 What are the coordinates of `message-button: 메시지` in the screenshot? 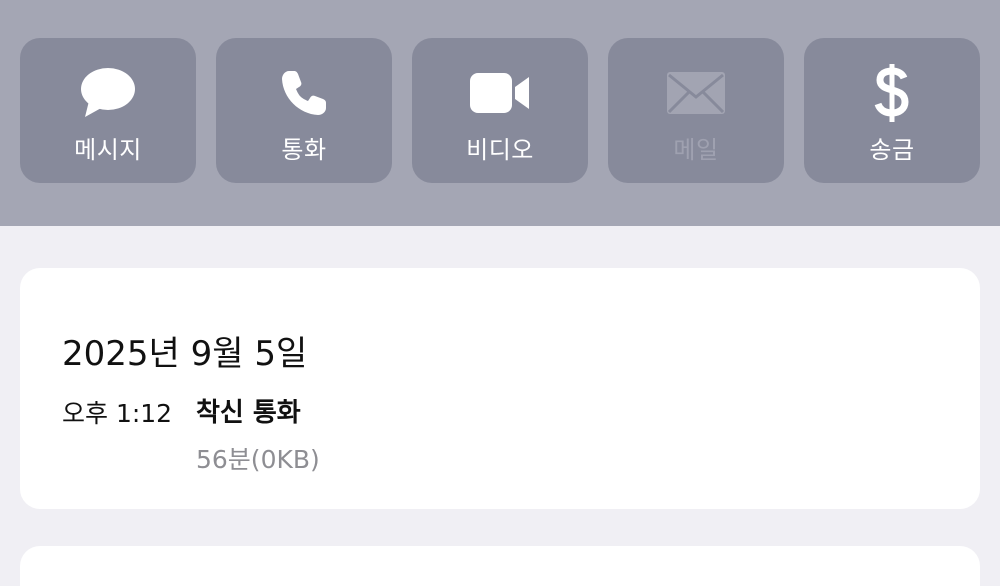 It's located at (108, 110).